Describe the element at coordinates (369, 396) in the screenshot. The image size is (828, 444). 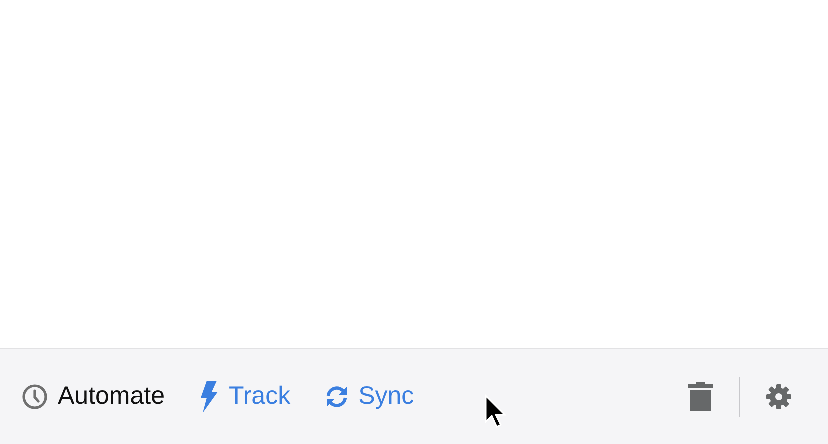
I see `toolbar-action: Sync` at that location.